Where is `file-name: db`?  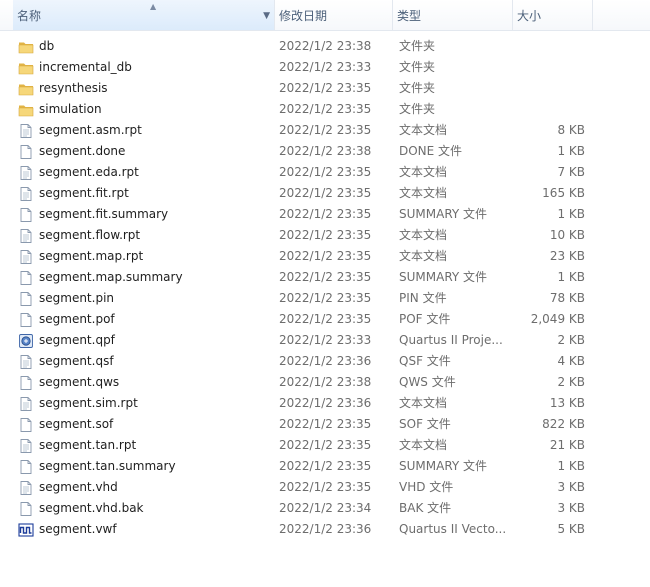 file-name: db is located at coordinates (47, 46).